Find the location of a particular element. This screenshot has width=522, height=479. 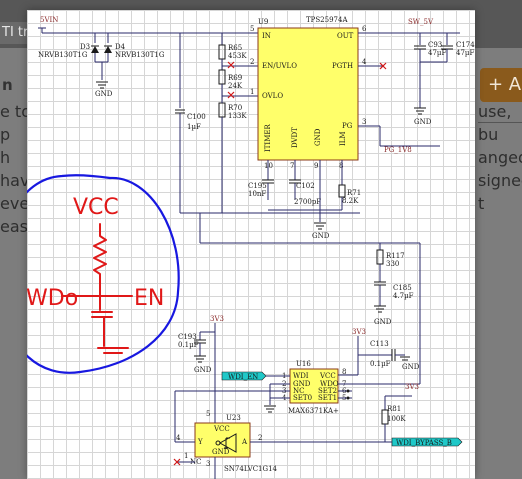

background-divider is located at coordinates (500, 122).